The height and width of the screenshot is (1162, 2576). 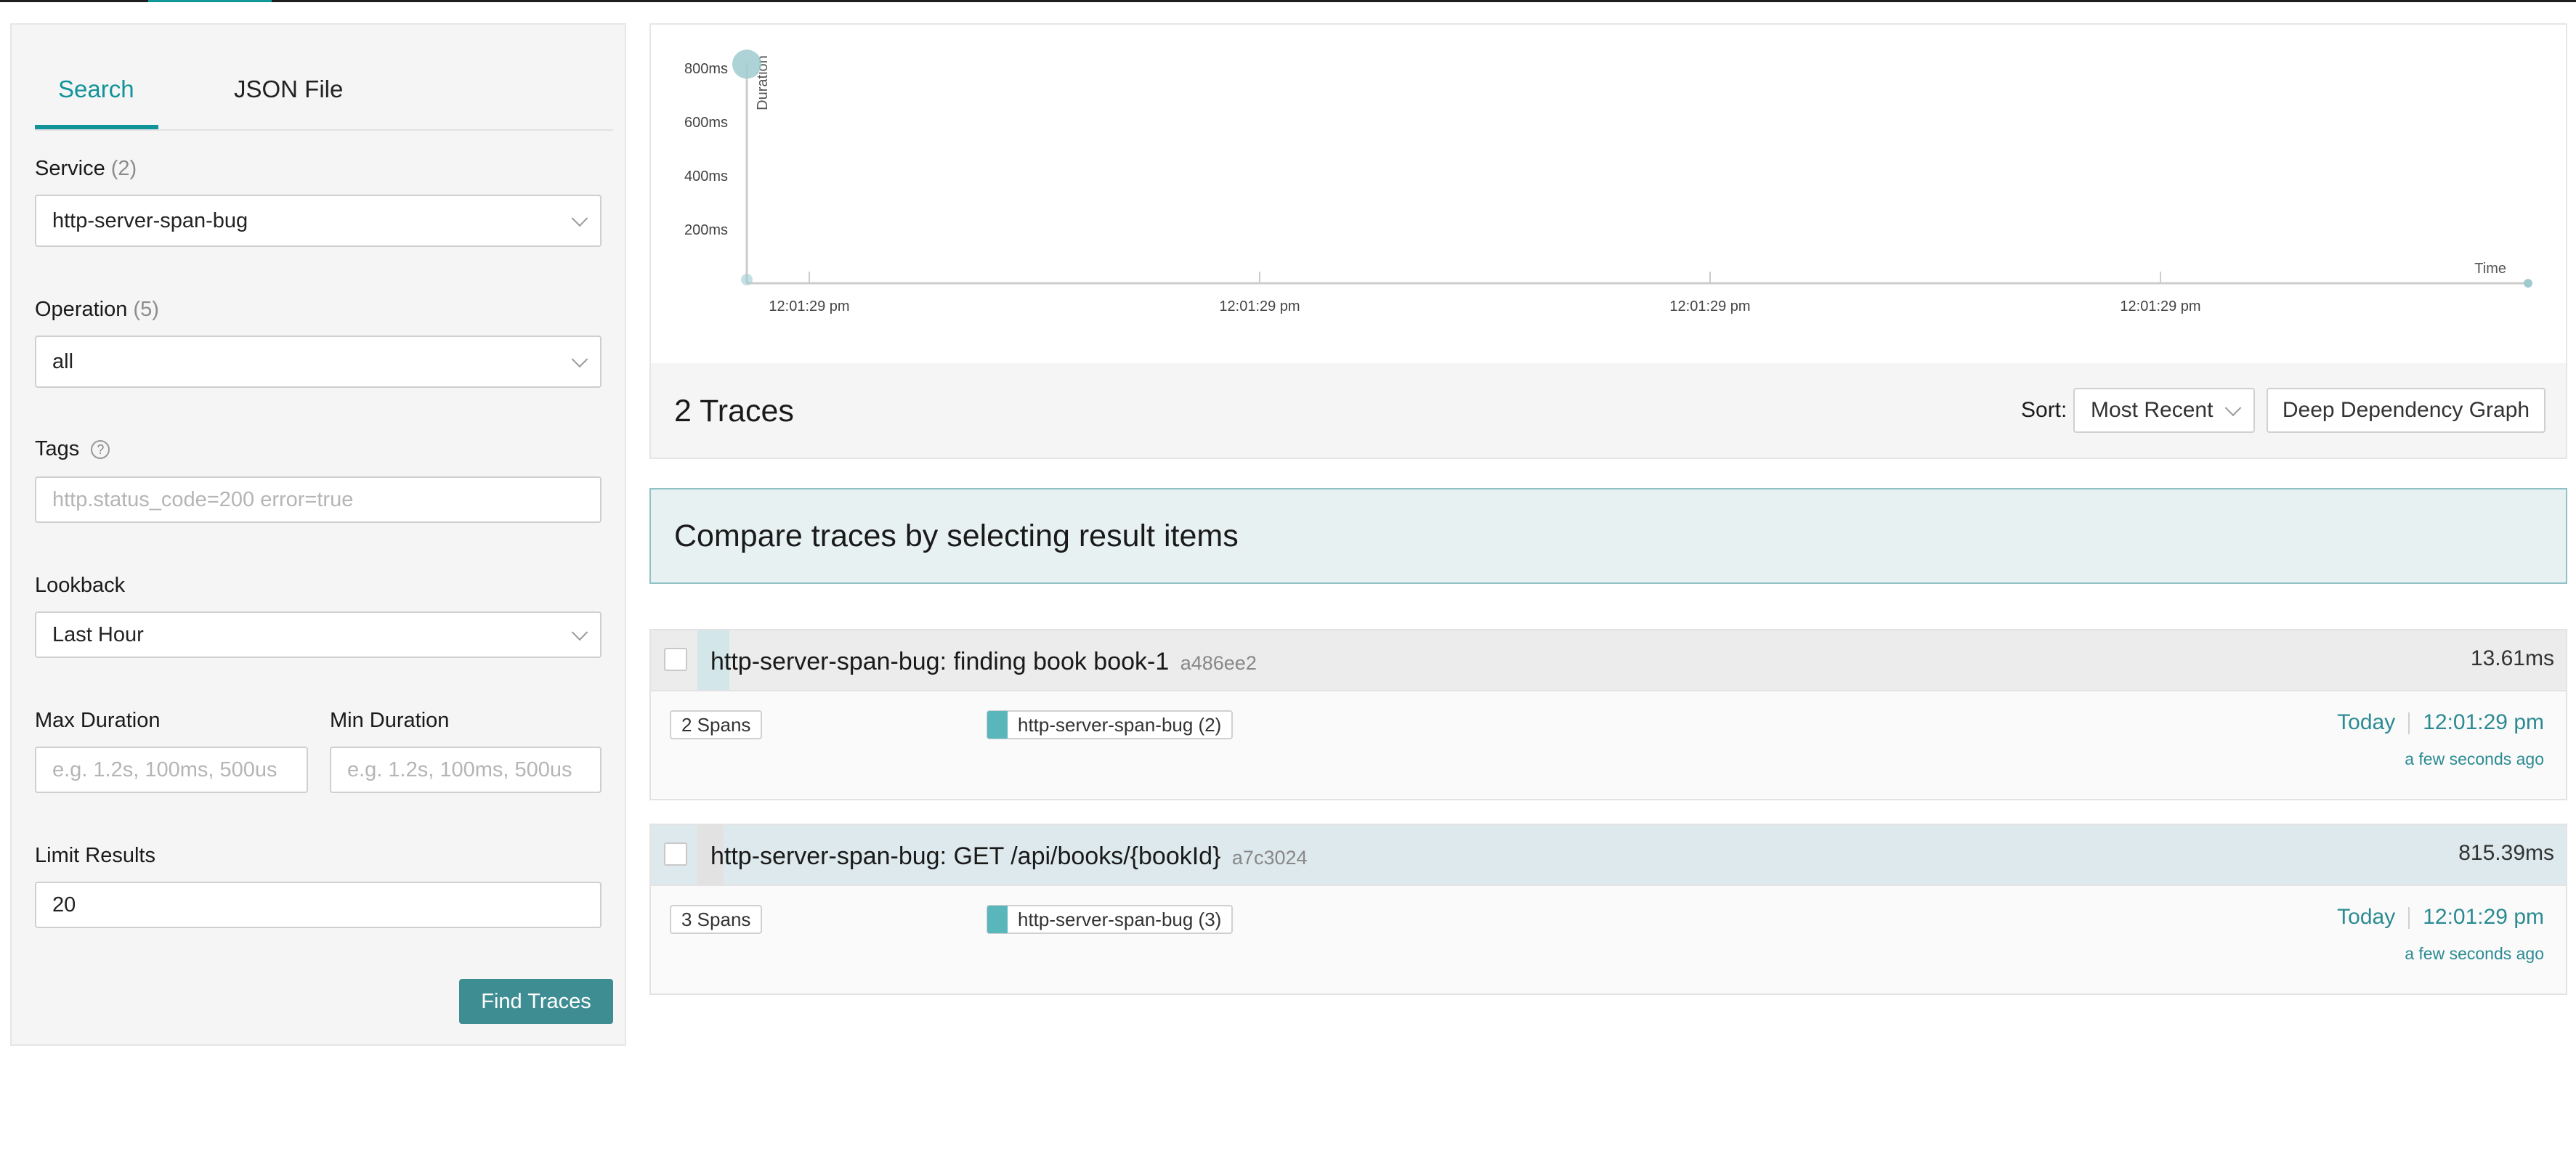 What do you see at coordinates (123, 168) in the screenshot?
I see `service-count: (2)` at bounding box center [123, 168].